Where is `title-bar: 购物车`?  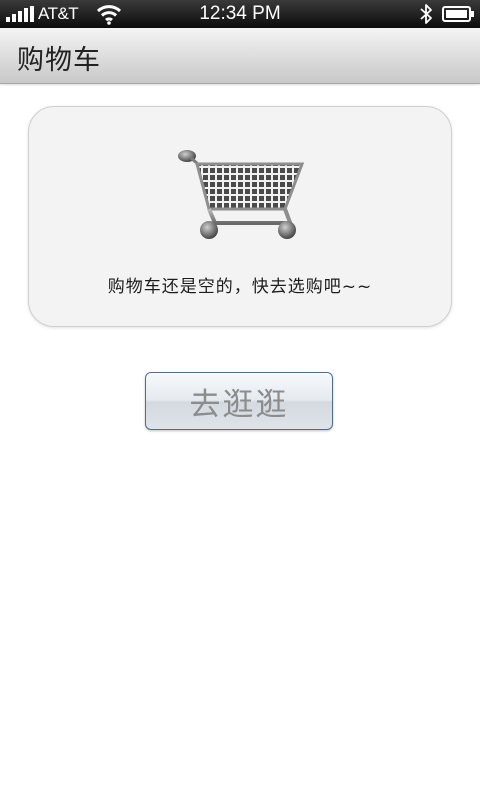
title-bar: 购物车 is located at coordinates (240, 56).